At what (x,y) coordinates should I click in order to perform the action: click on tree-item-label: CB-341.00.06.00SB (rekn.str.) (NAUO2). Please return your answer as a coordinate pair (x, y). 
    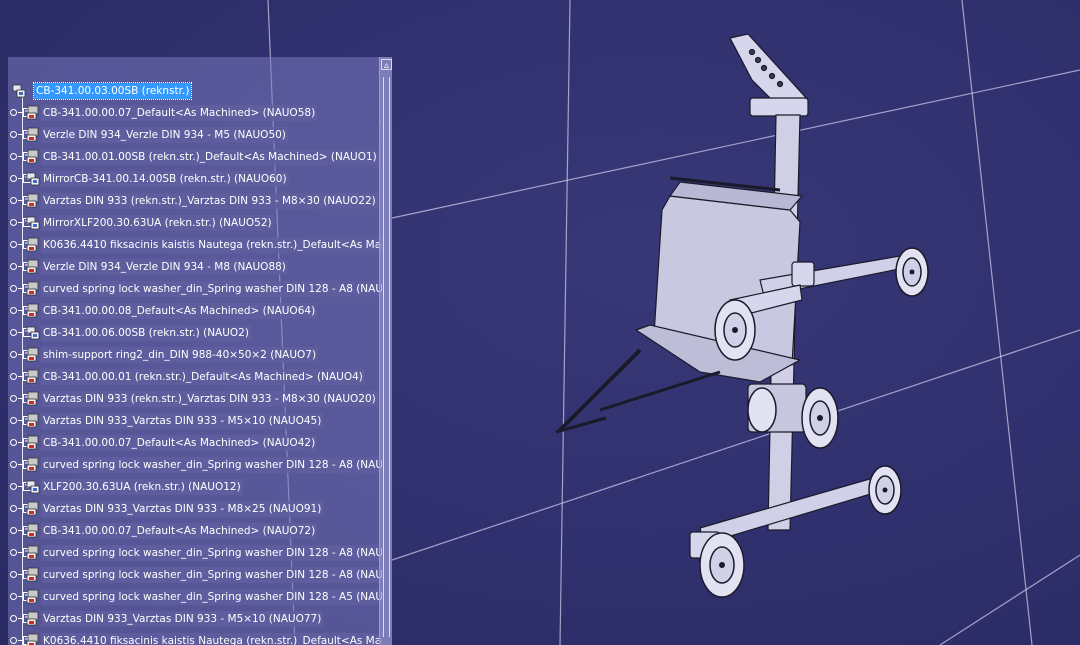
    Looking at the image, I should click on (146, 333).